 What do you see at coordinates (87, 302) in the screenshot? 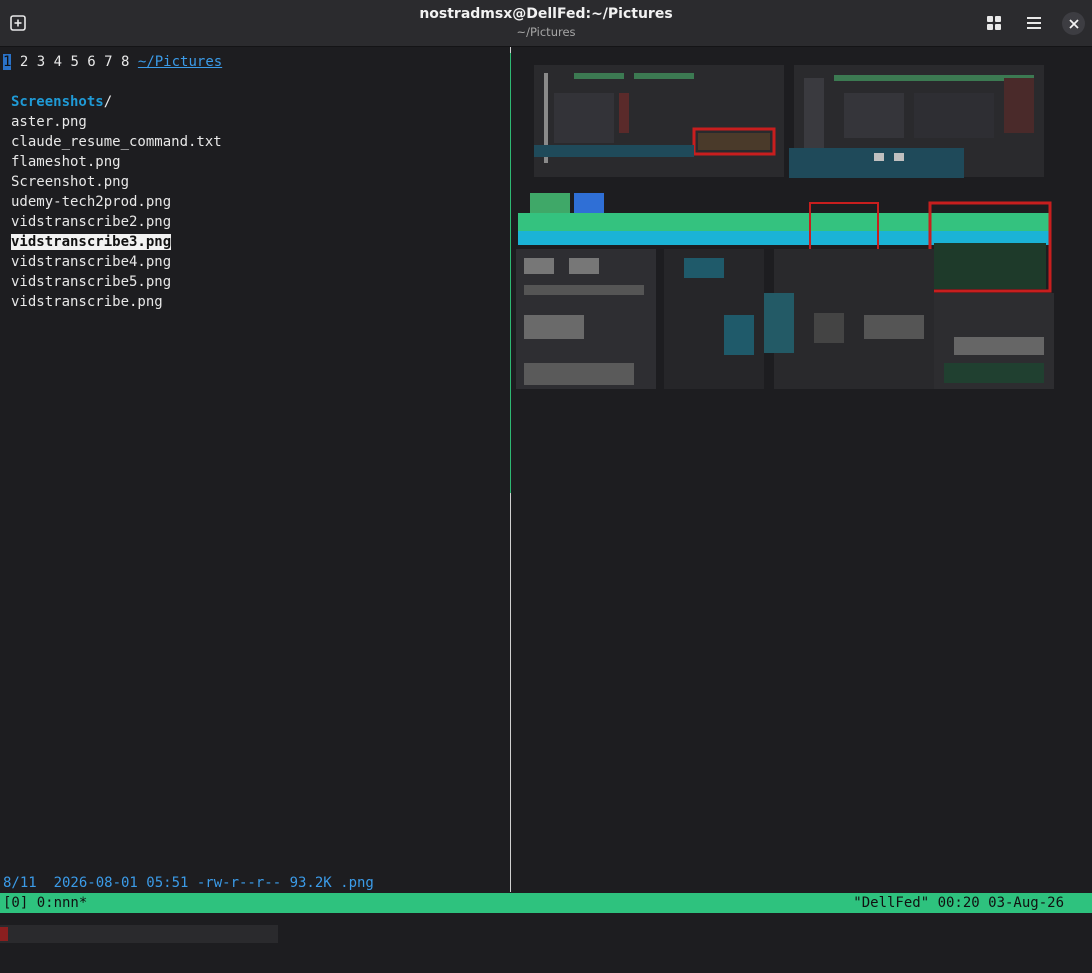
I see `list-item: vidstranscribe.png` at bounding box center [87, 302].